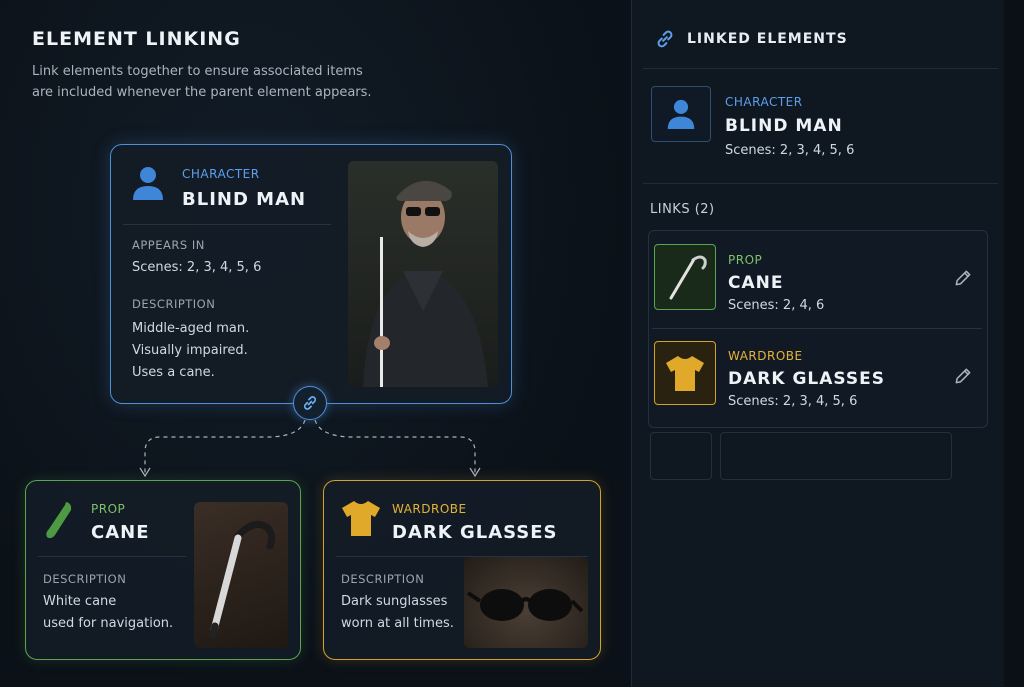 This screenshot has width=1024, height=687. What do you see at coordinates (767, 39) in the screenshot?
I see `panel-title: LINKED ELEMENTS` at bounding box center [767, 39].